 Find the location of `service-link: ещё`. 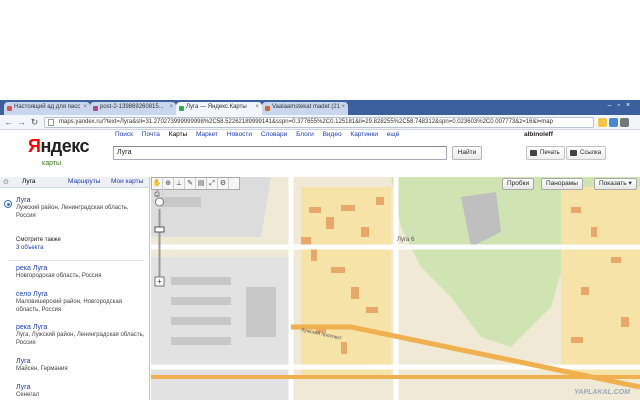

service-link: ещё is located at coordinates (393, 134).